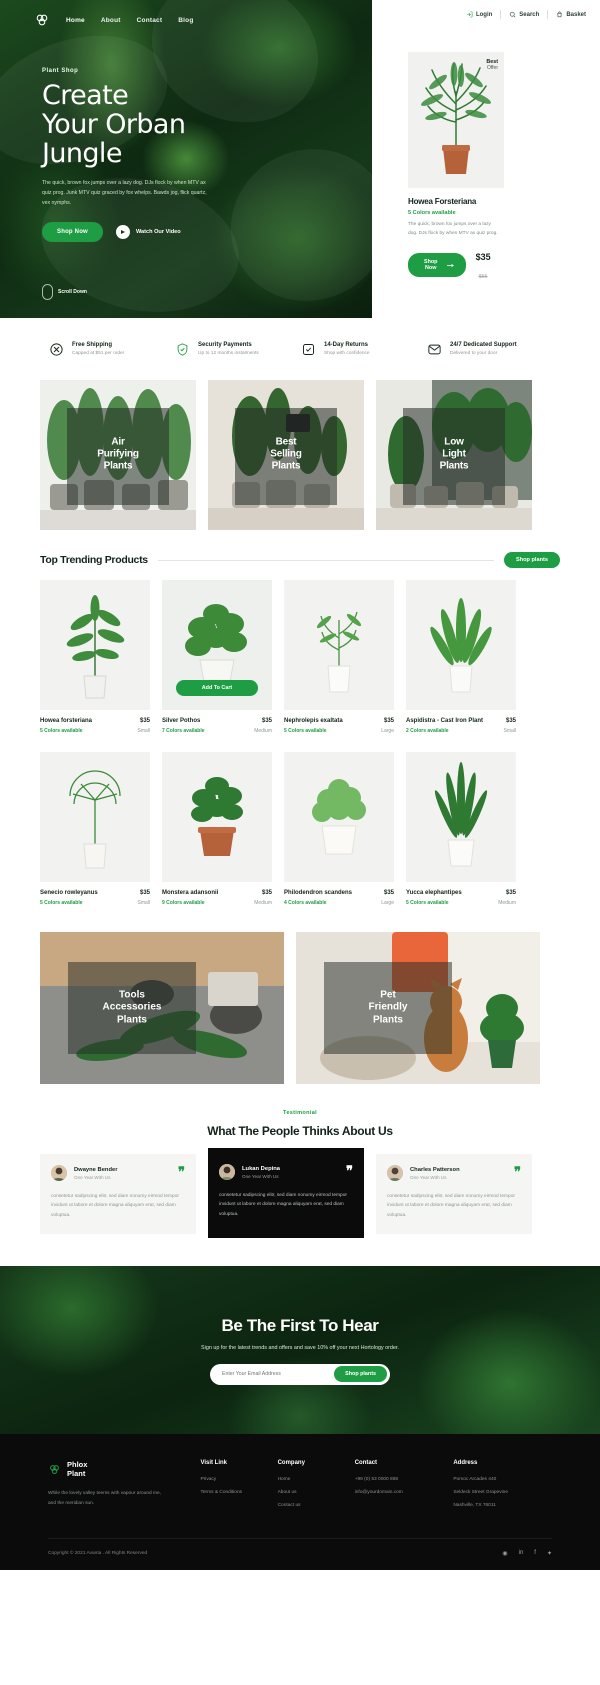 This screenshot has width=600, height=1685. What do you see at coordinates (75, 20) in the screenshot?
I see `nav-item-home: Home` at bounding box center [75, 20].